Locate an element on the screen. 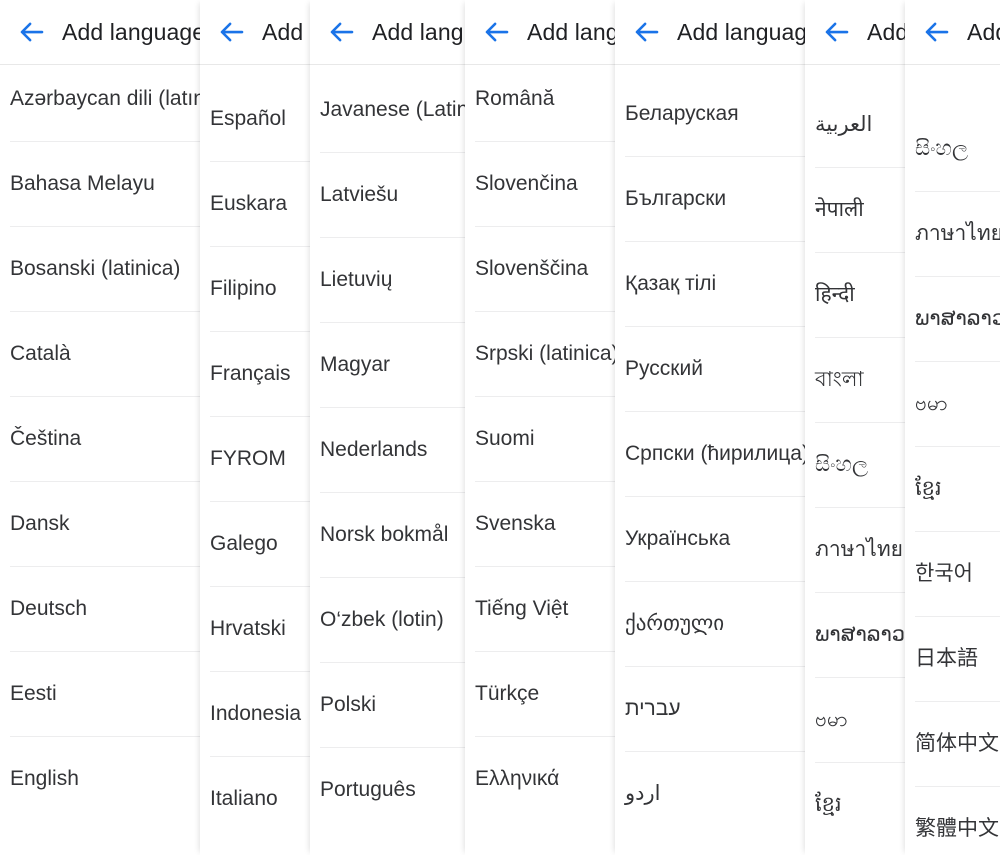  list-item: Беларуская is located at coordinates (710, 114).